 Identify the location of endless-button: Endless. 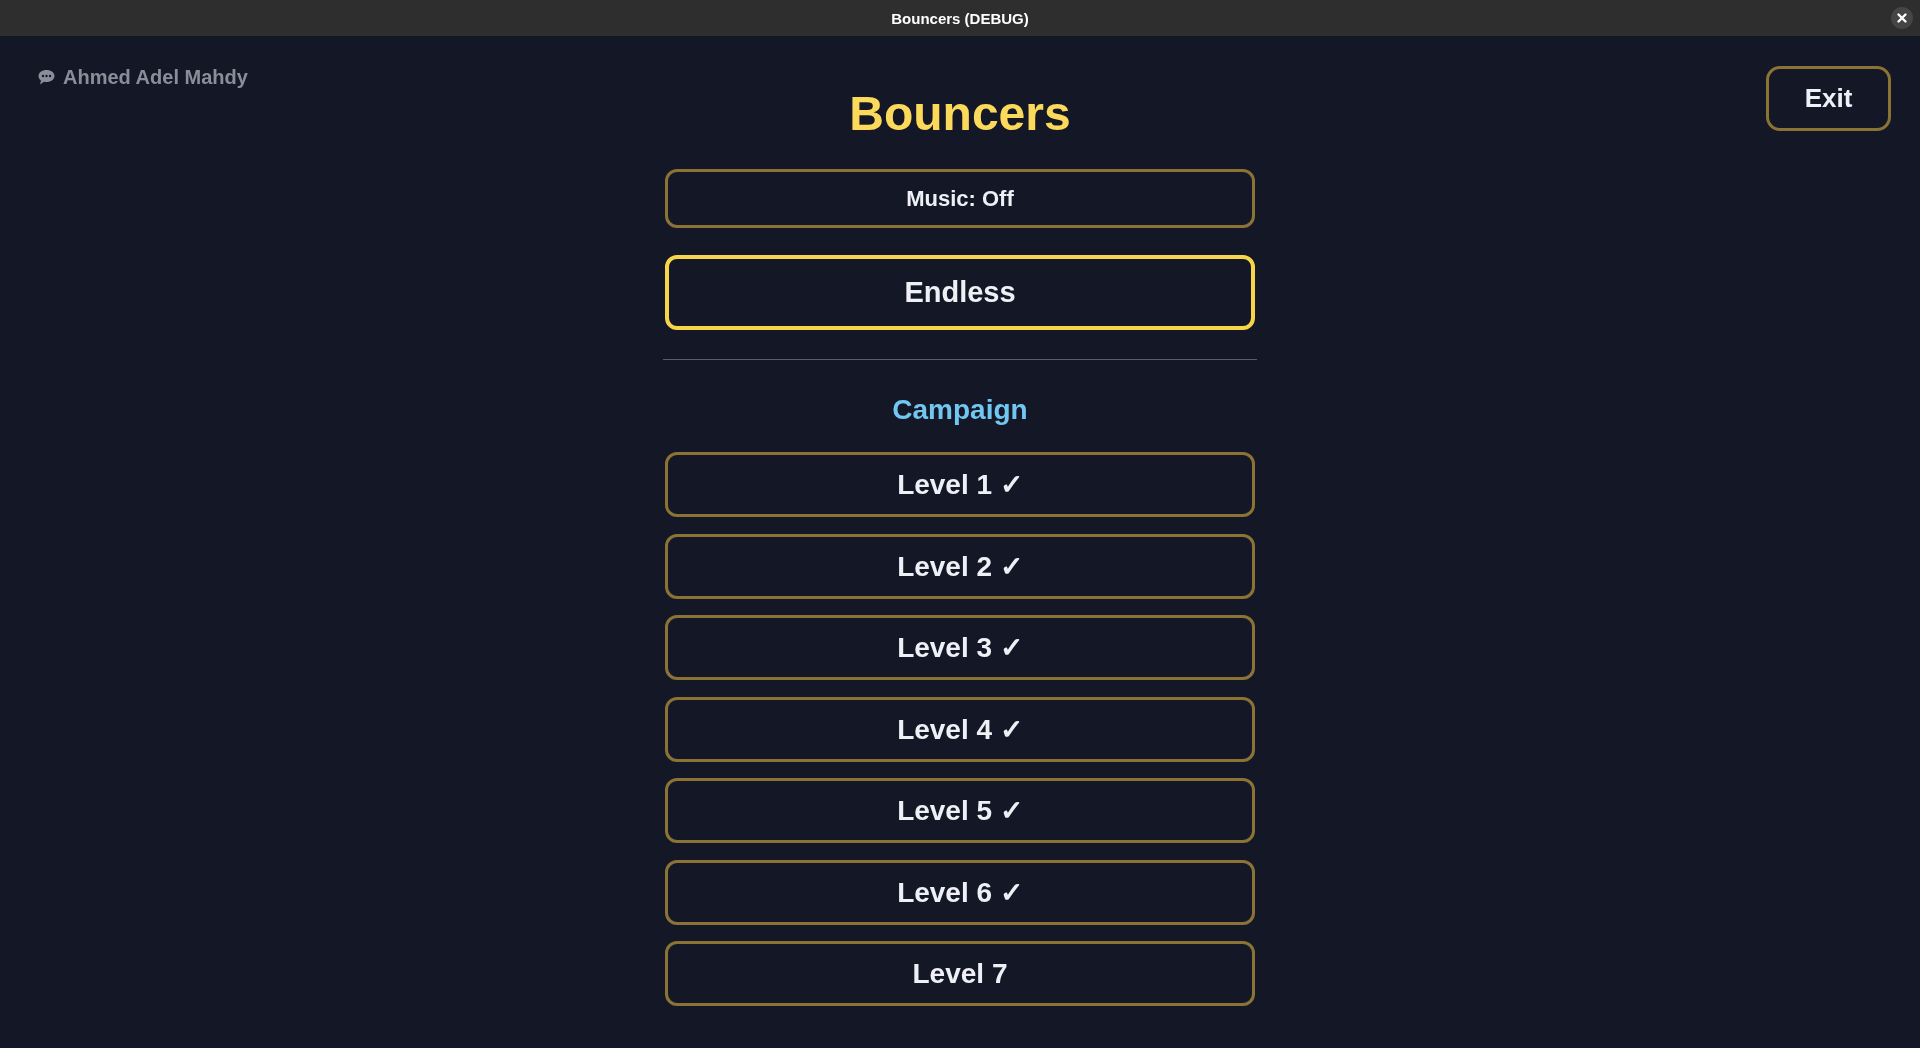
(960, 292).